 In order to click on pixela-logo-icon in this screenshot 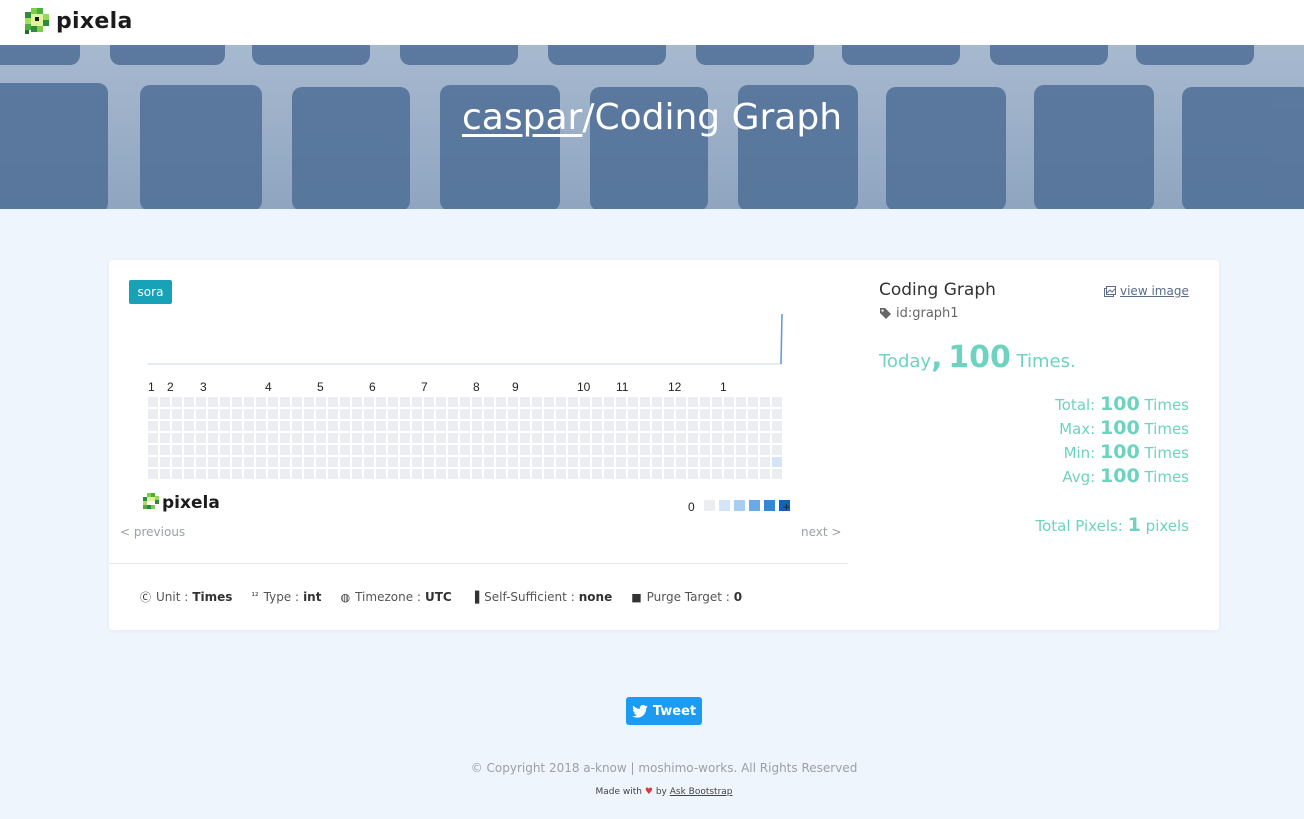, I will do `click(37, 21)`.